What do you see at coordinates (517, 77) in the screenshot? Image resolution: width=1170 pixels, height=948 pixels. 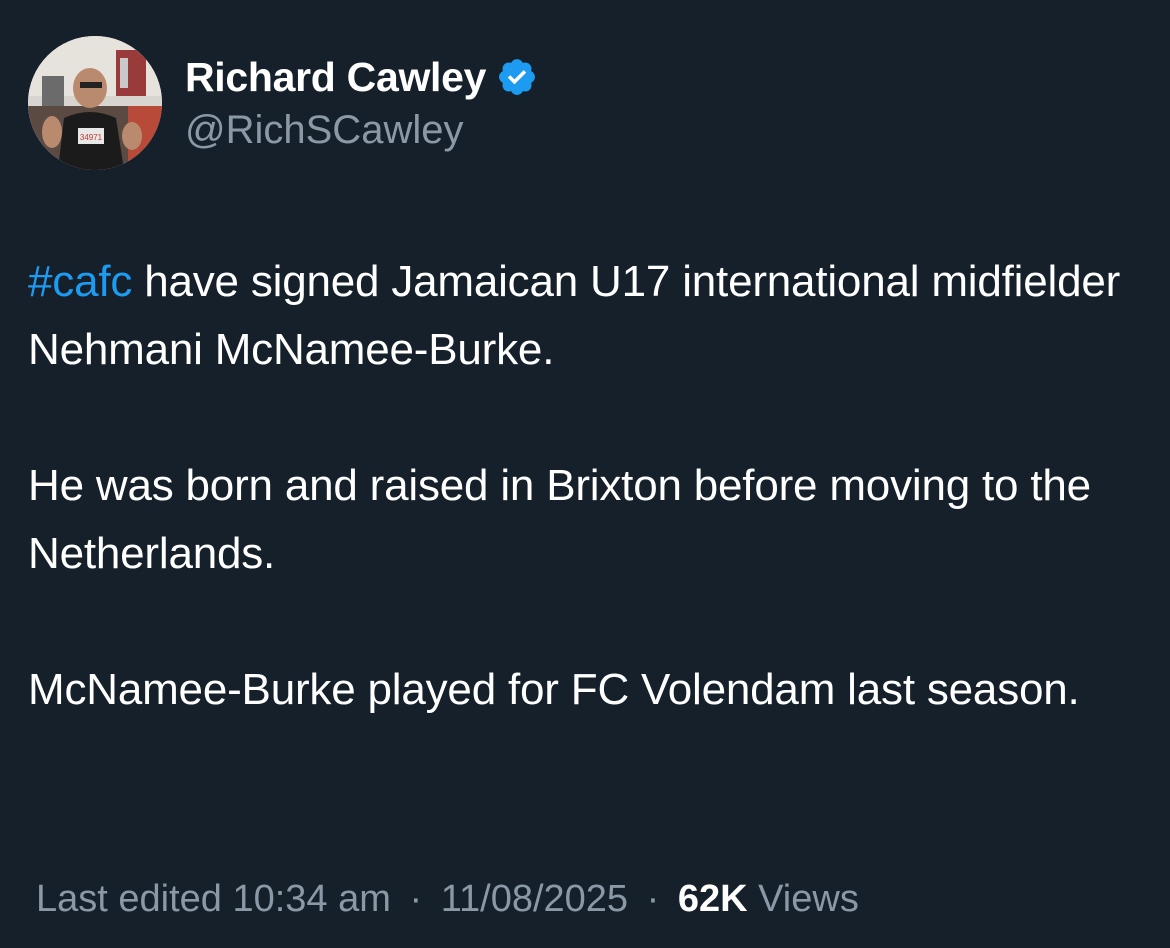 I see `verified-badge-icon` at bounding box center [517, 77].